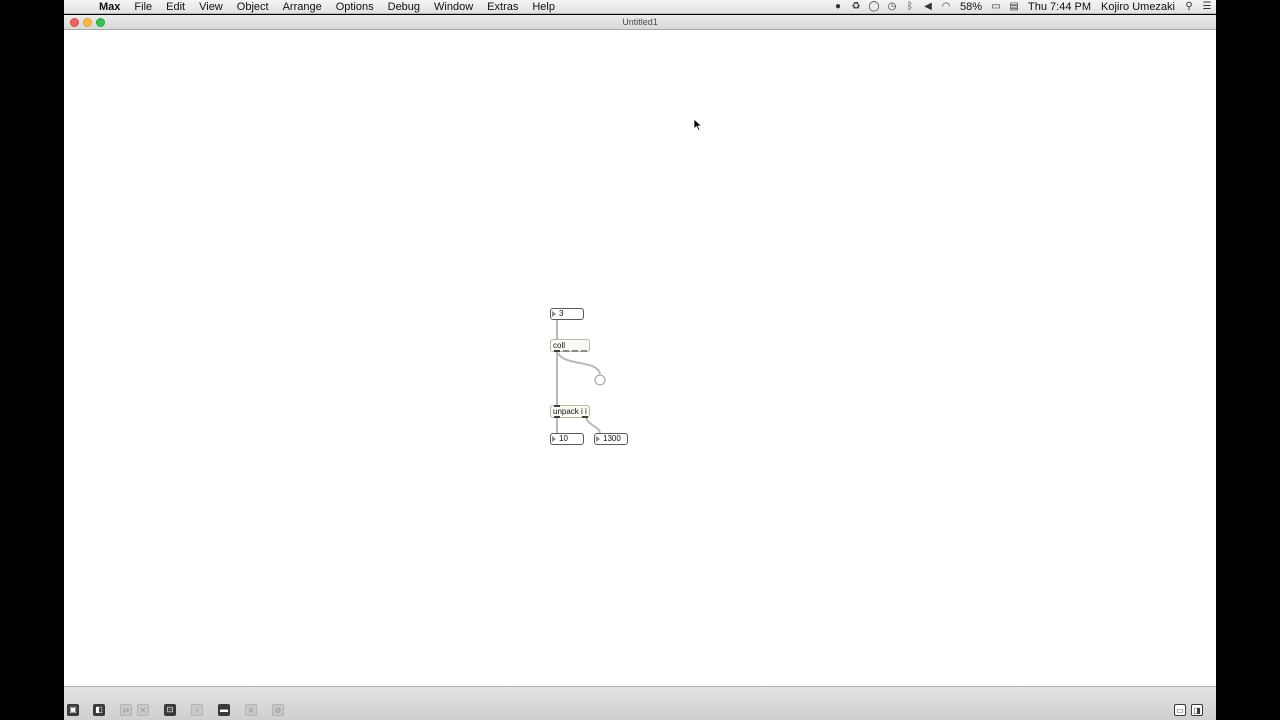  What do you see at coordinates (543, 7) in the screenshot?
I see `menu-help: Help` at bounding box center [543, 7].